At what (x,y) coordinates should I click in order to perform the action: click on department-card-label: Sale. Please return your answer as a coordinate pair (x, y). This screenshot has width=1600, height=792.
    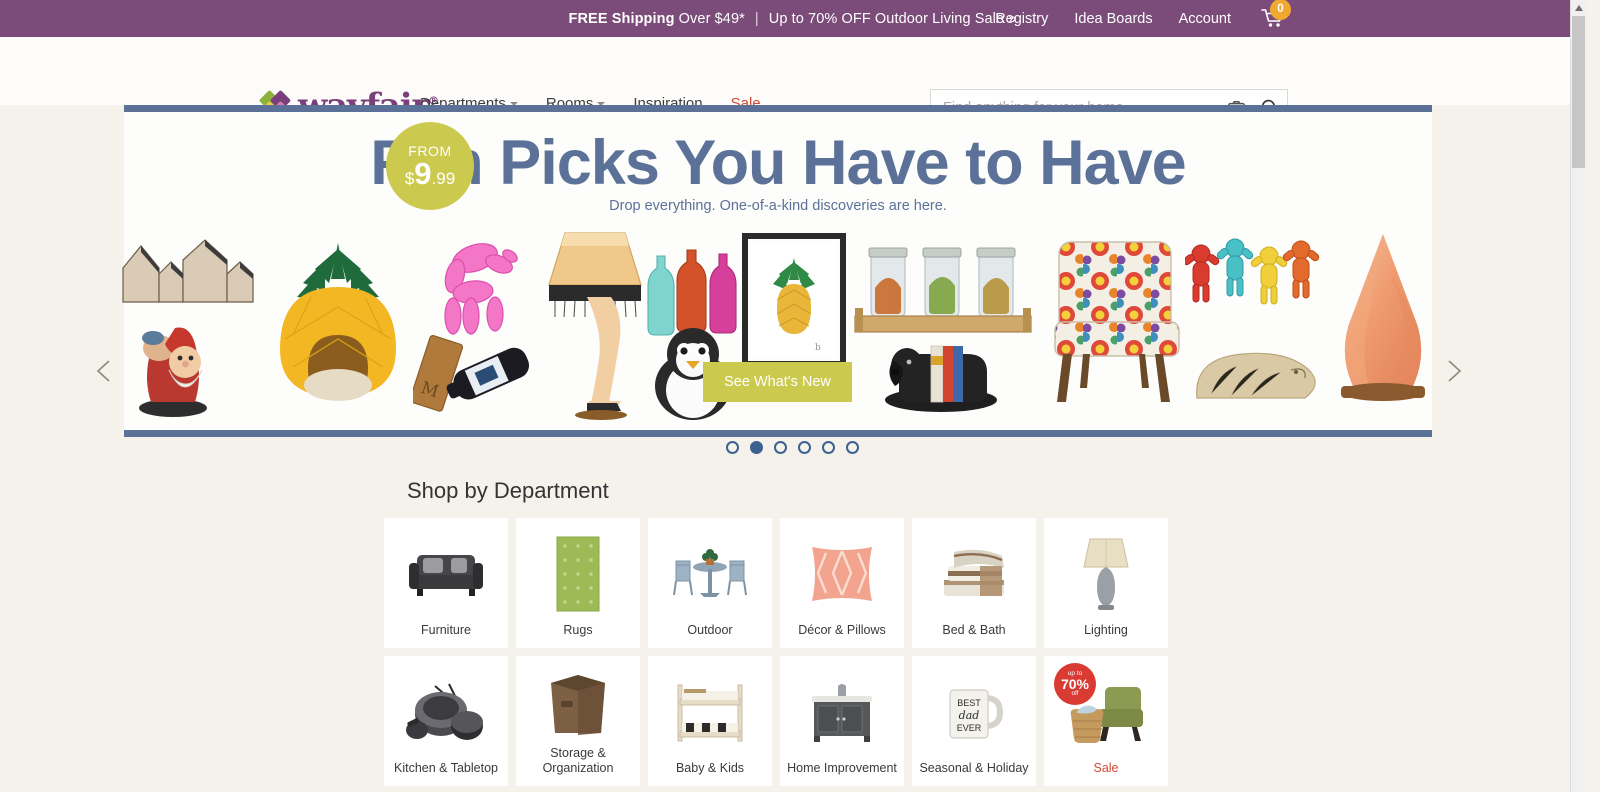
    Looking at the image, I should click on (1106, 768).